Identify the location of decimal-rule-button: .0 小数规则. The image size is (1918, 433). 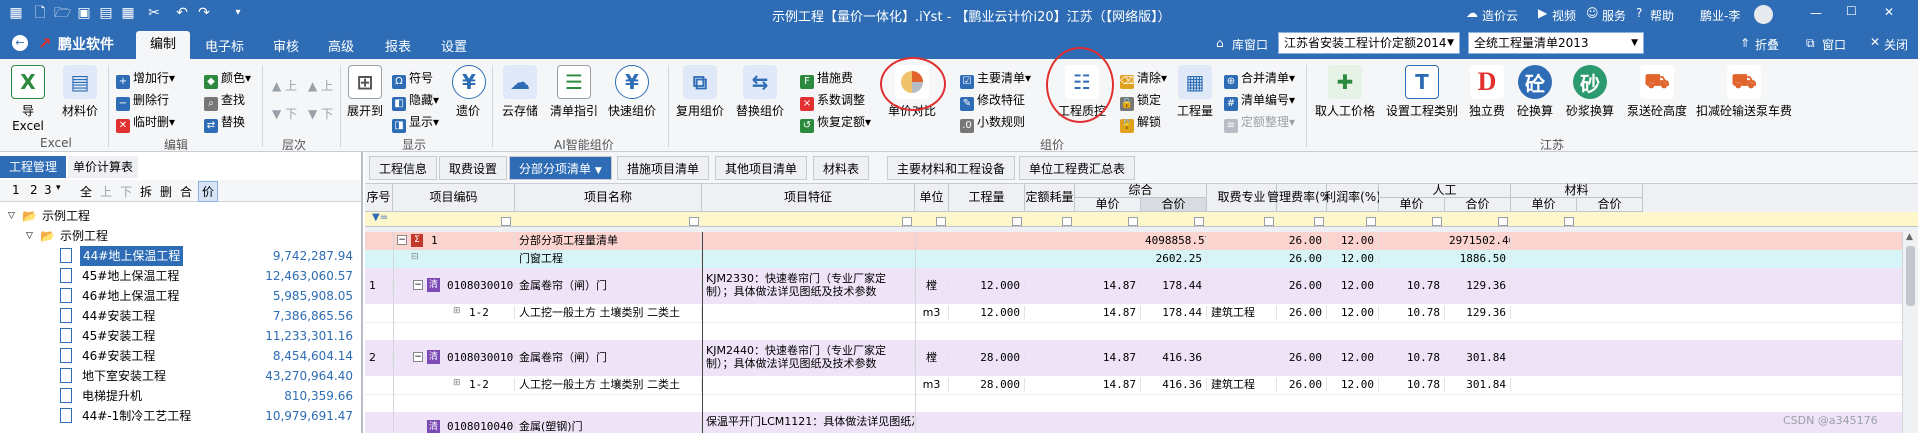
(992, 123).